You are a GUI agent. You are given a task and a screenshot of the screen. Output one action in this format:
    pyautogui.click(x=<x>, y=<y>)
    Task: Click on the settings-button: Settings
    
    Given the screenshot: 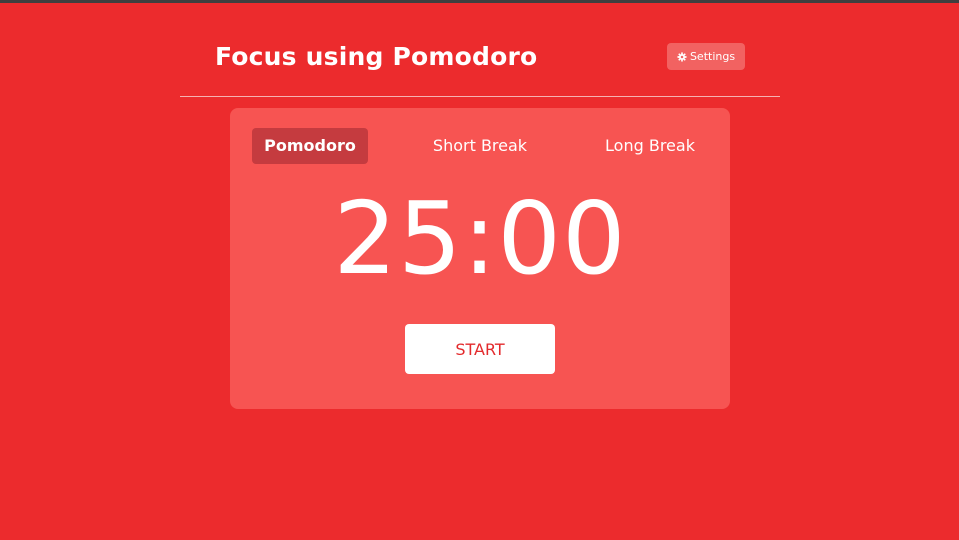 What is the action you would take?
    pyautogui.click(x=706, y=56)
    